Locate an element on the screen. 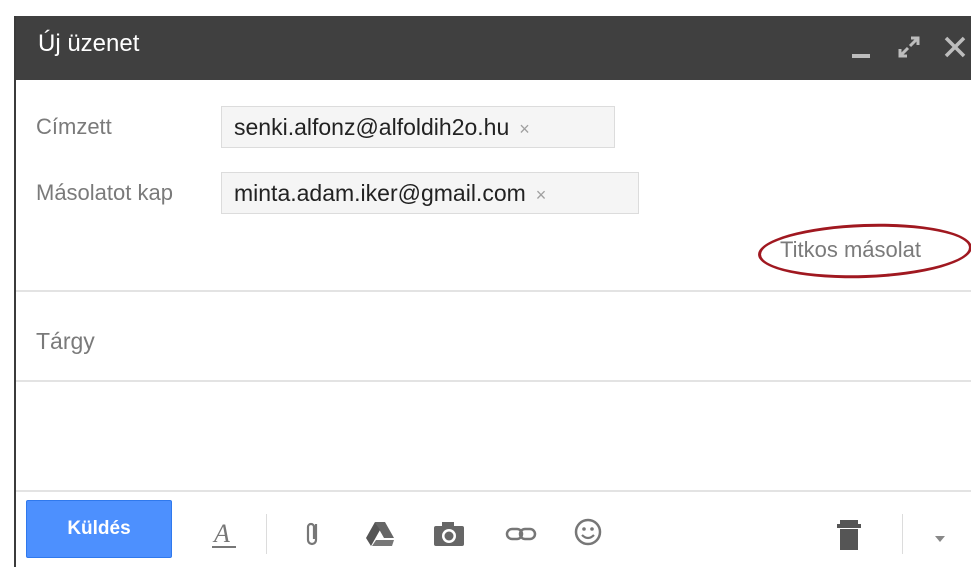 The image size is (971, 567). trash-icon is located at coordinates (849, 534).